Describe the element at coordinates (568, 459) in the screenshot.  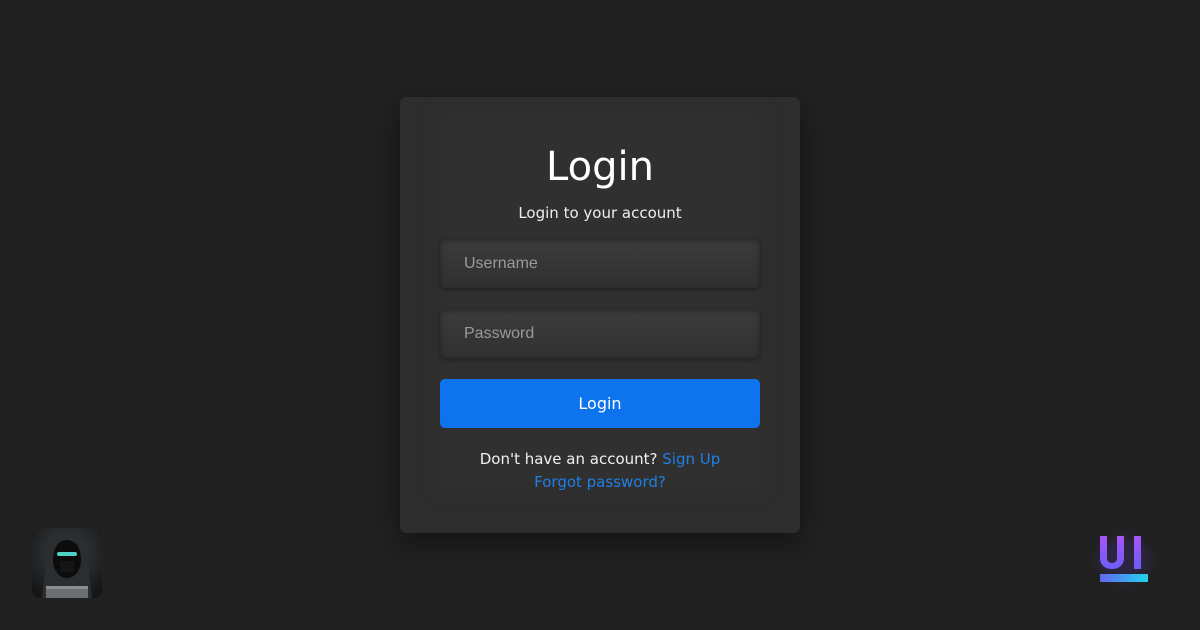
I see `no-account-text: Don't have an account?` at that location.